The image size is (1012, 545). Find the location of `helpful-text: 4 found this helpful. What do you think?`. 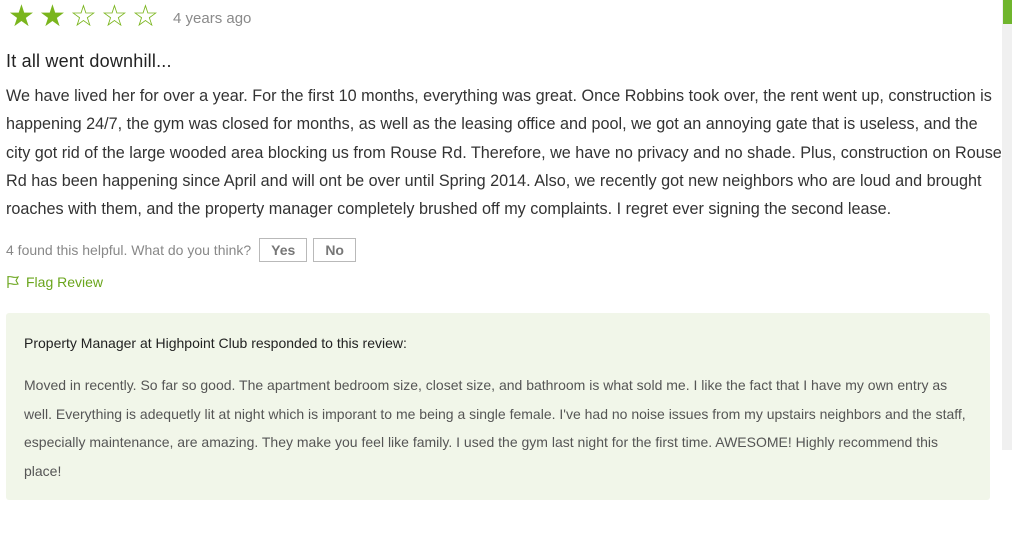

helpful-text: 4 found this helpful. What do you think? is located at coordinates (129, 250).